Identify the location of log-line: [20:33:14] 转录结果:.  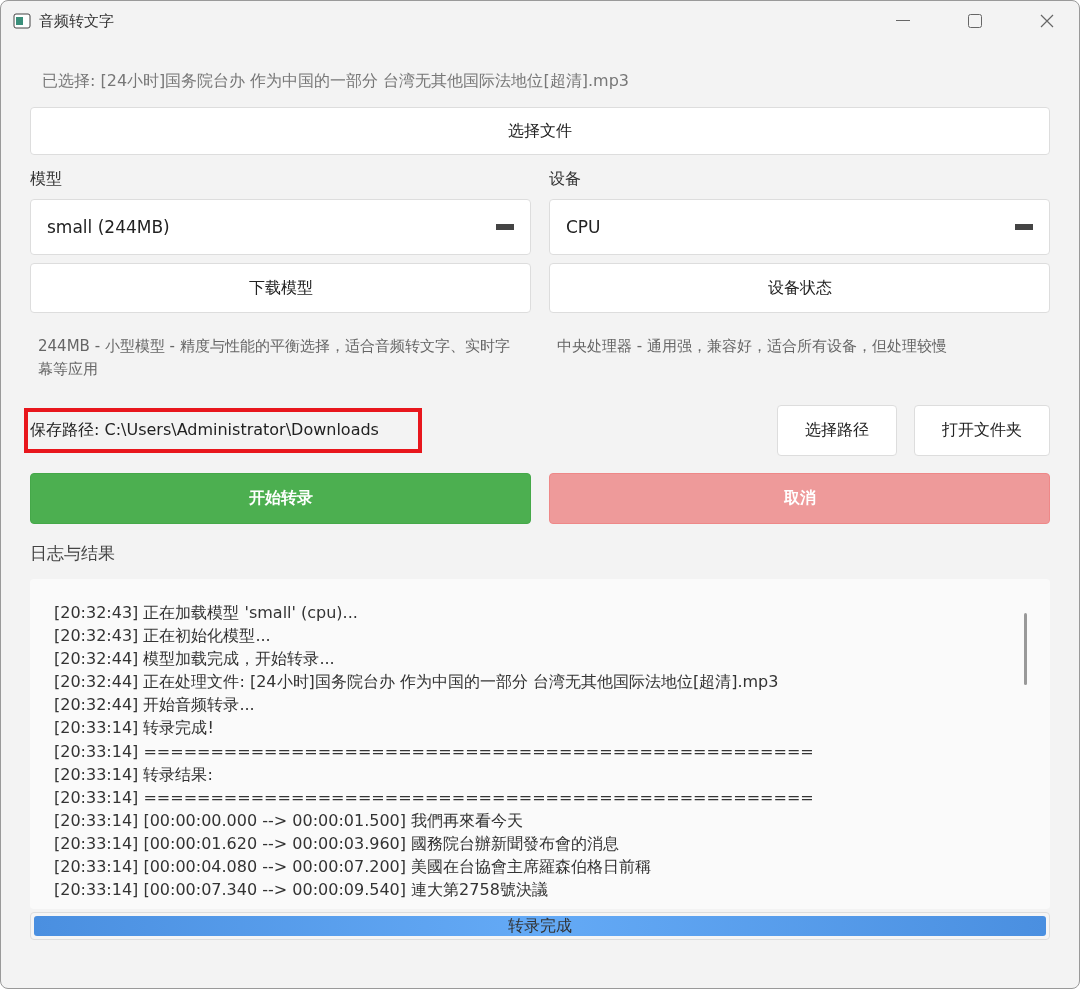
(134, 774).